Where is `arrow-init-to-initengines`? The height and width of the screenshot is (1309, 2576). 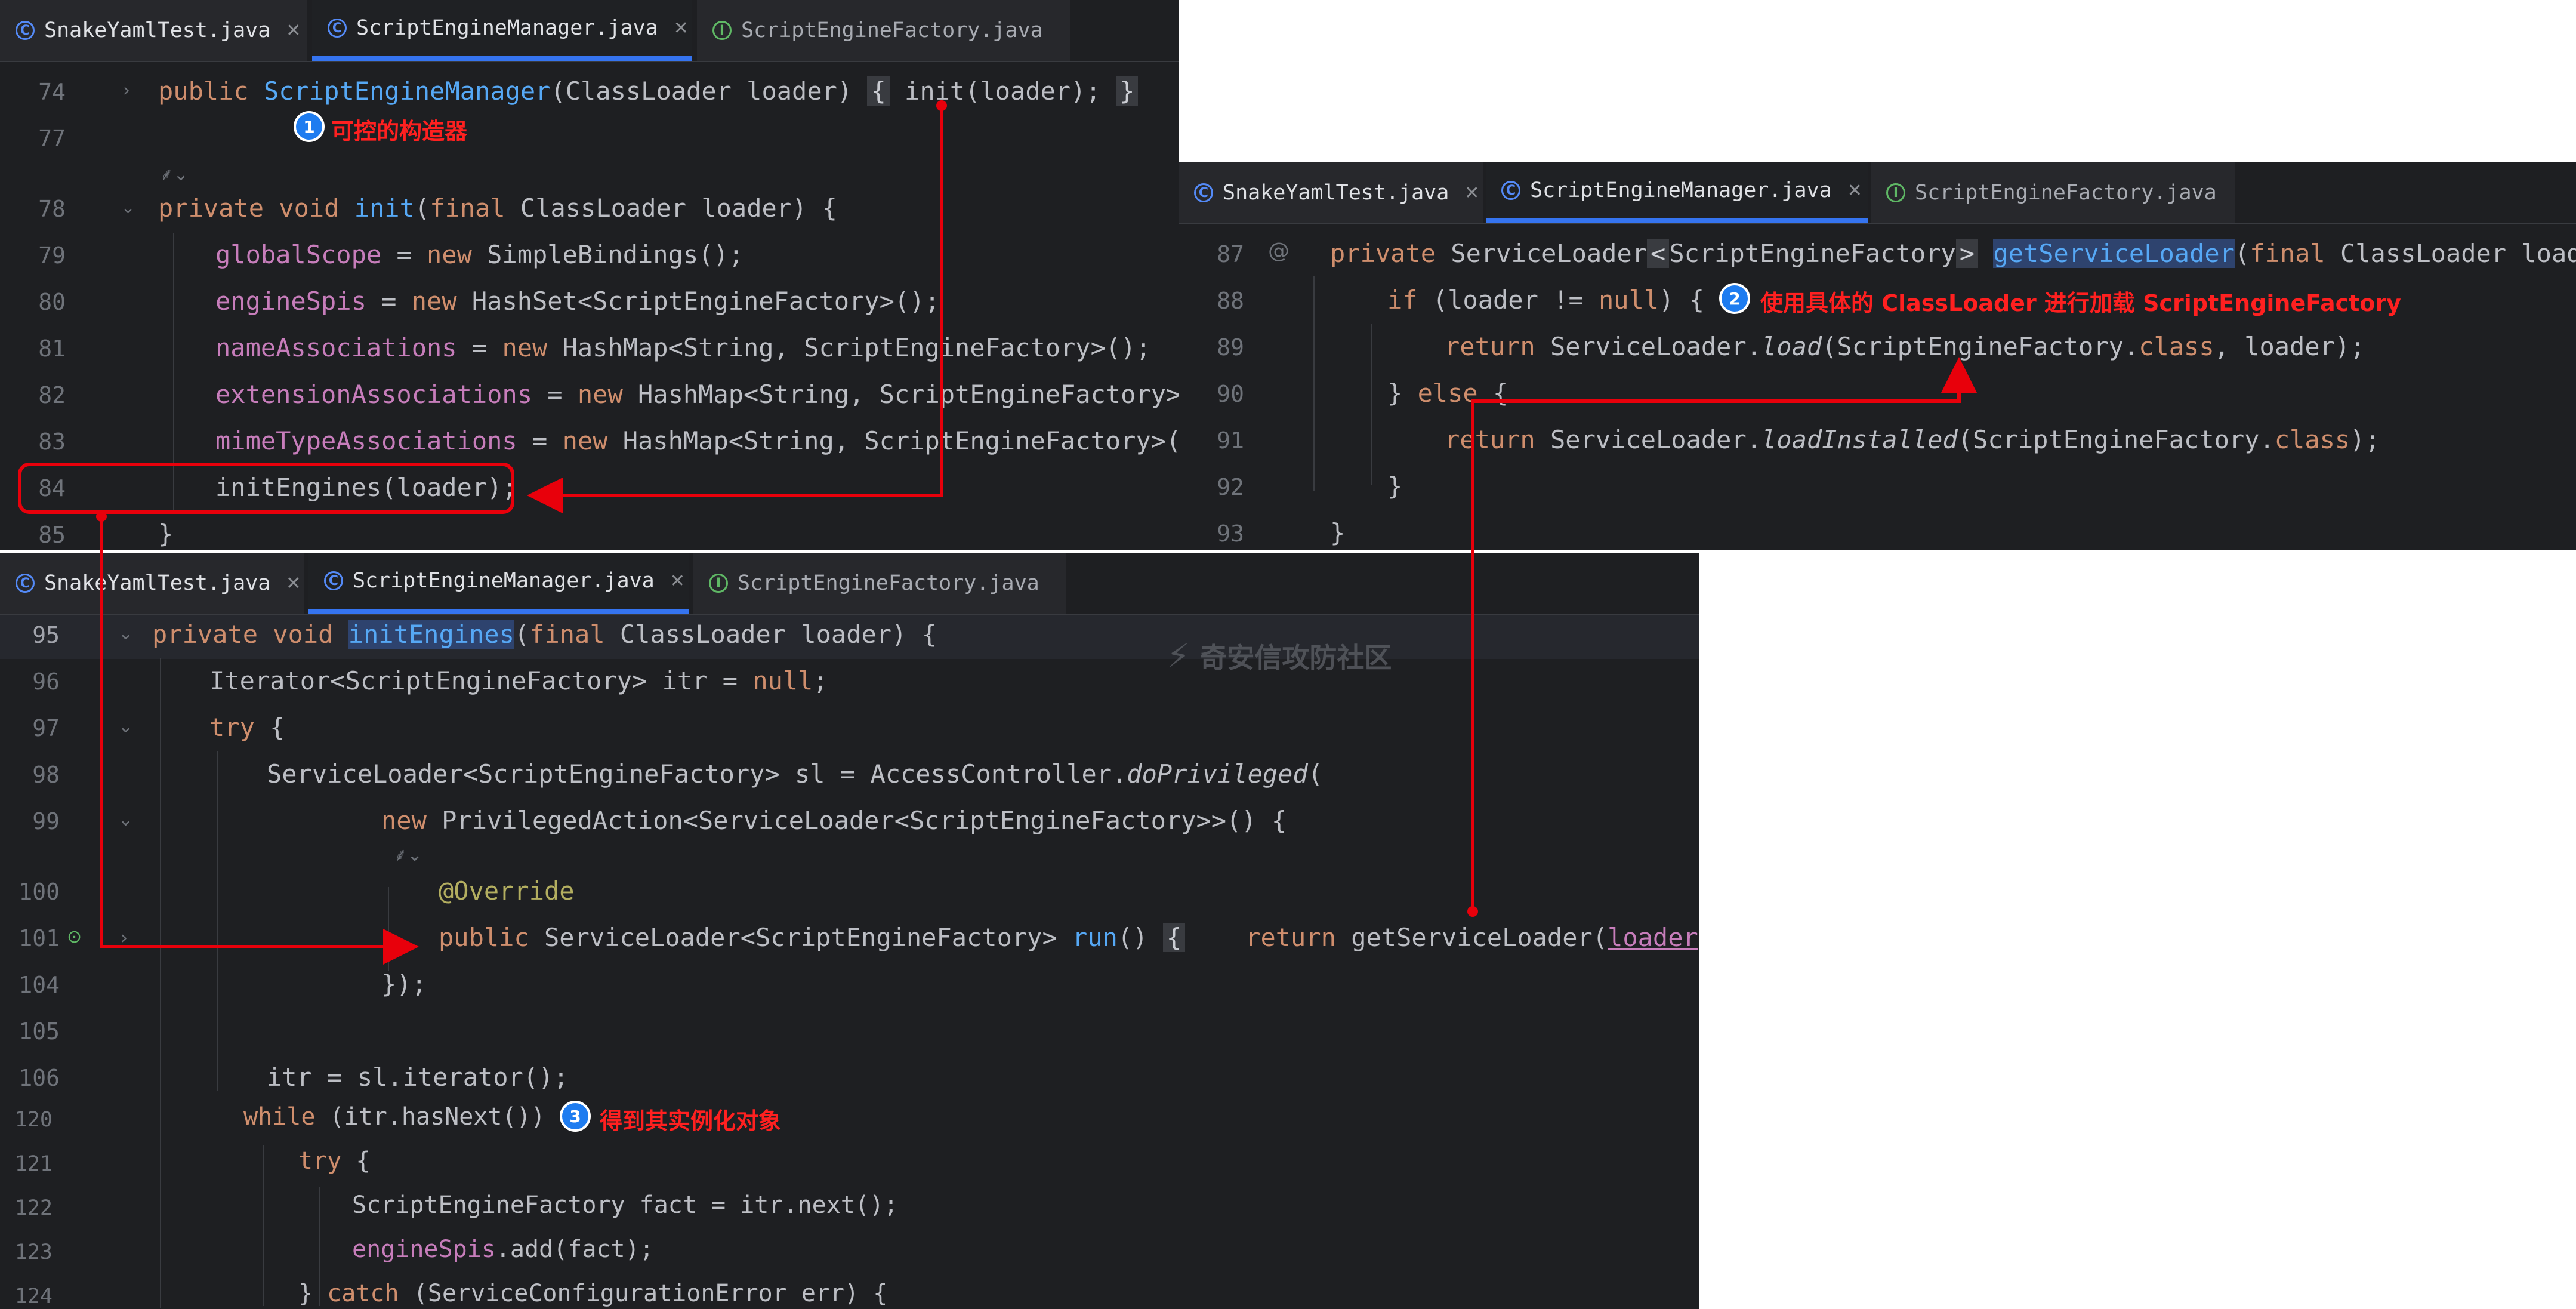
arrow-init-to-initengines is located at coordinates (737, 306).